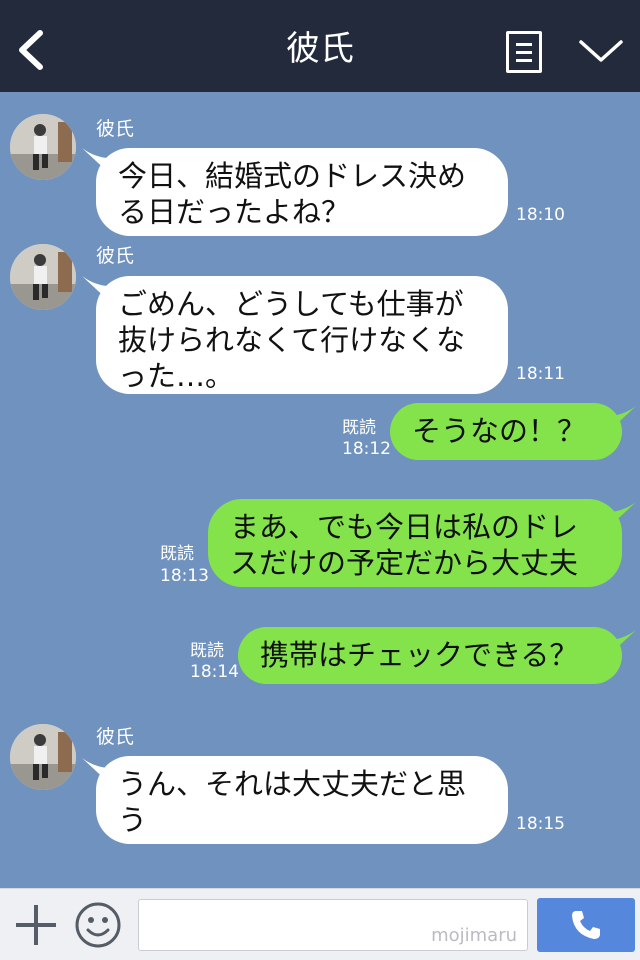  I want to click on smile-icon, so click(98, 925).